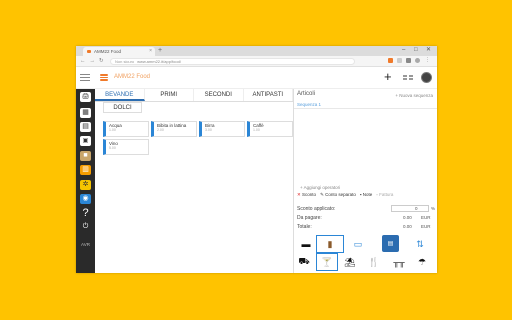 The height and width of the screenshot is (320, 512). I want to click on doc-icon: ▫, so click(377, 194).